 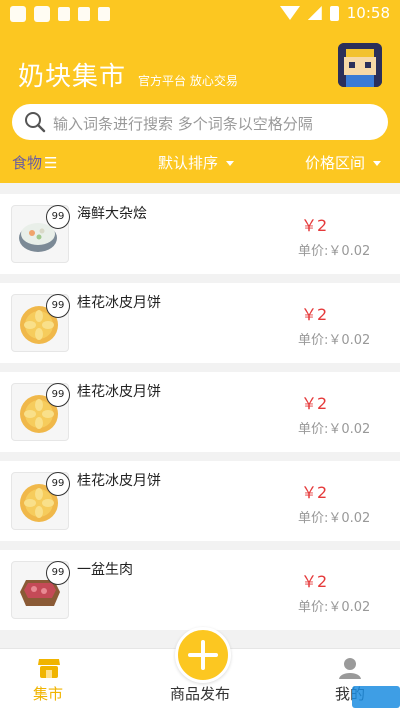 I want to click on avatar-character-icon, so click(x=360, y=65).